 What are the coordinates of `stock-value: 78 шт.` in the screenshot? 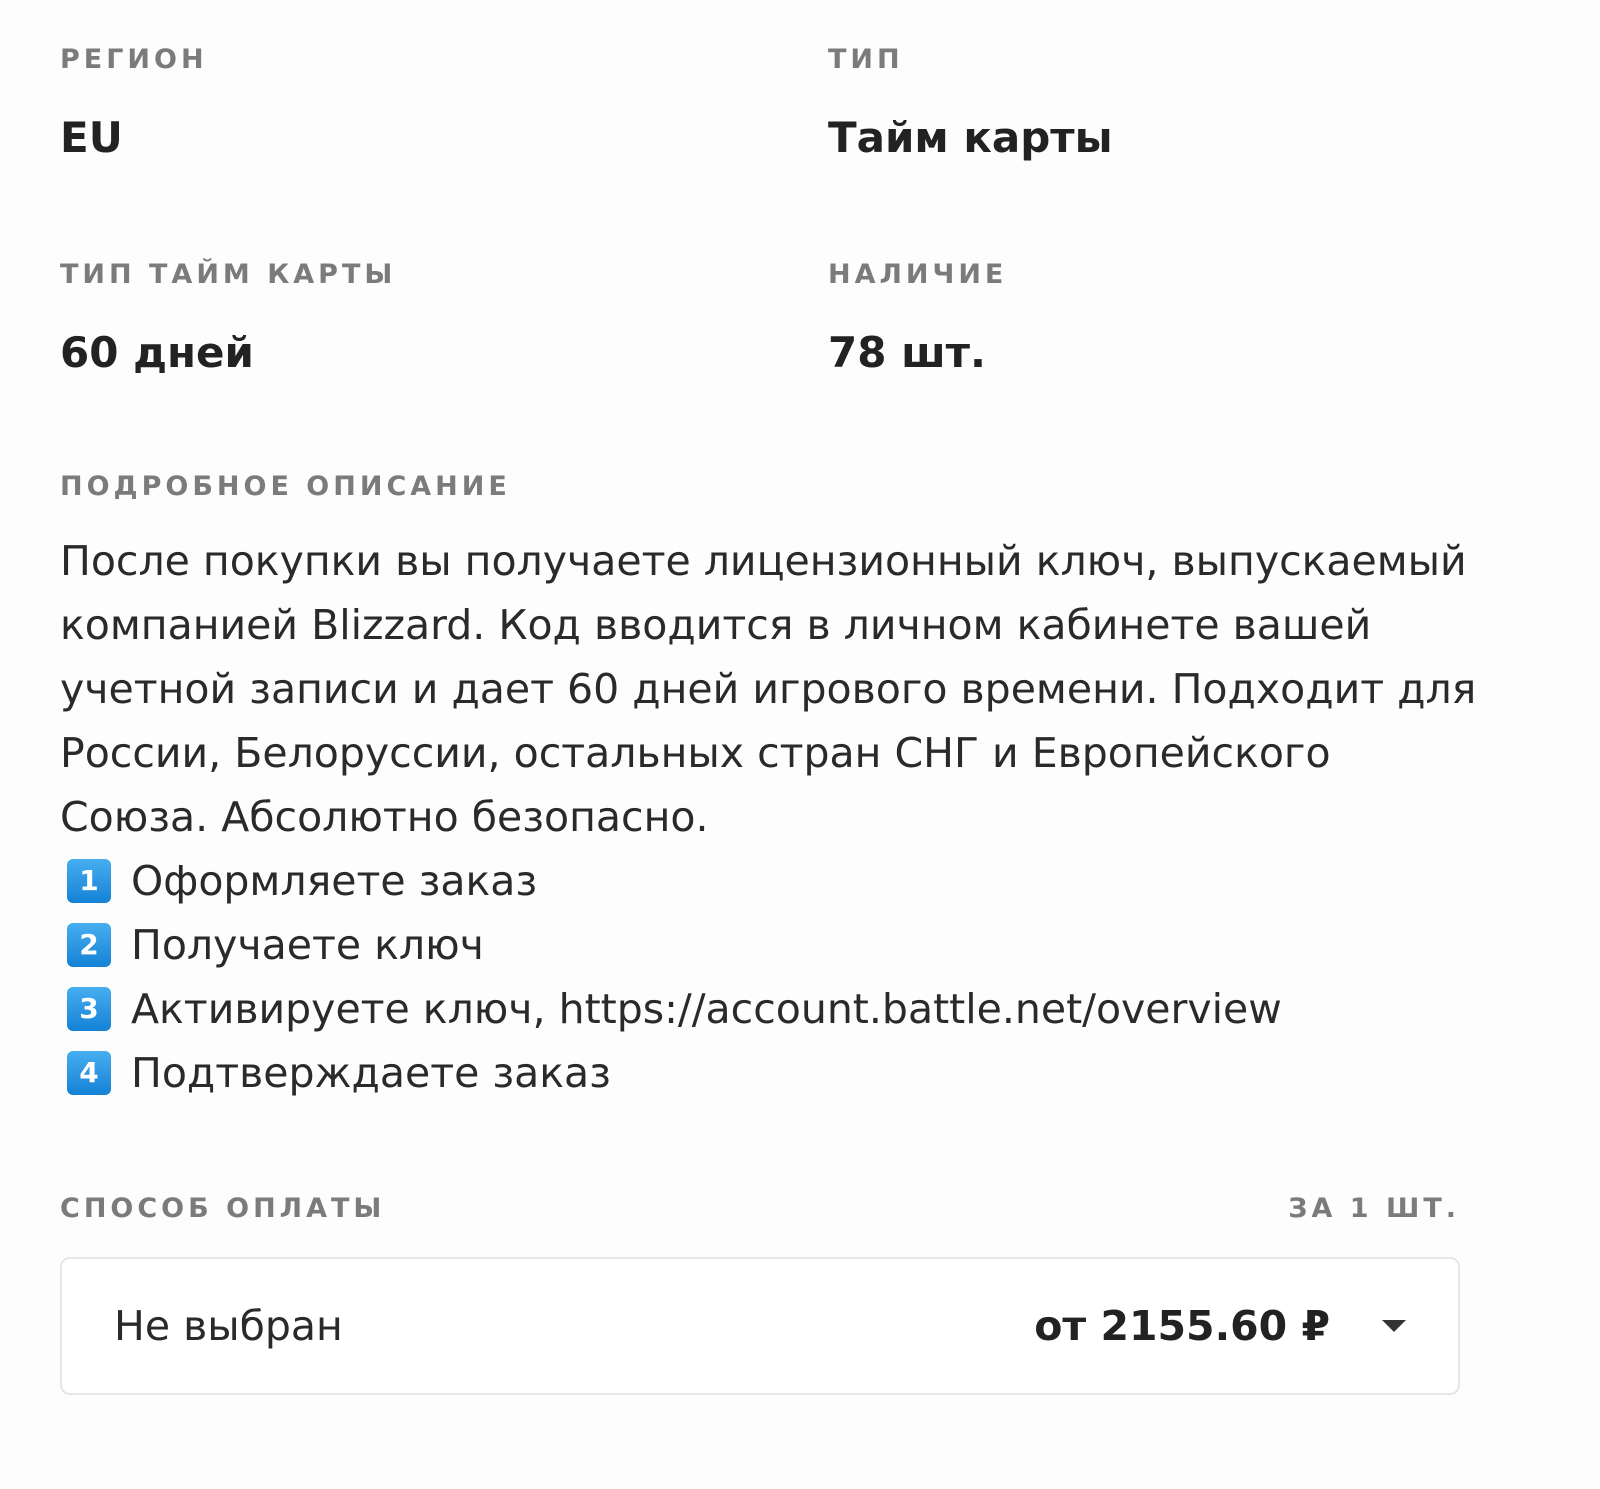 It's located at (907, 352).